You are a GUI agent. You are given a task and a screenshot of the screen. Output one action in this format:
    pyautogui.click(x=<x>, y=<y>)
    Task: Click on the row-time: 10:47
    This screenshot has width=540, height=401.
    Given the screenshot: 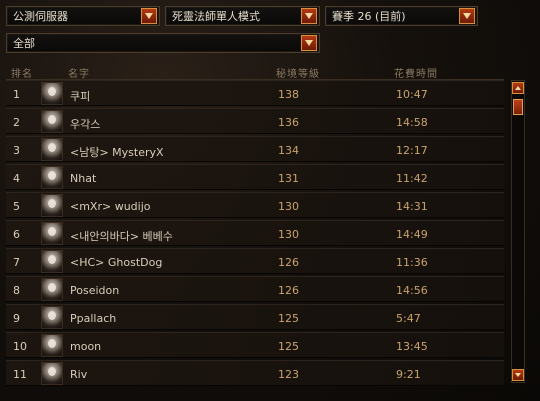 What is the action you would take?
    pyautogui.click(x=412, y=94)
    